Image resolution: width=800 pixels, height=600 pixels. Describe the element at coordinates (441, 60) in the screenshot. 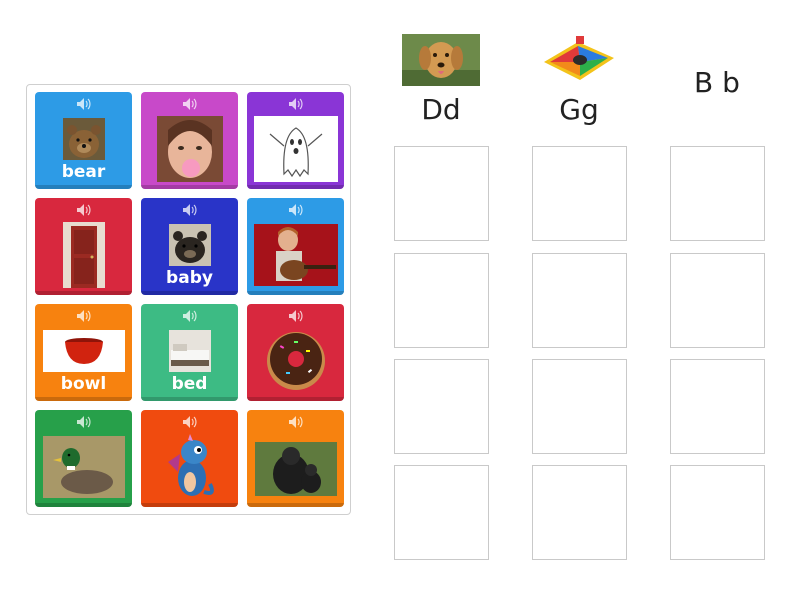

I see `dog-photo` at that location.